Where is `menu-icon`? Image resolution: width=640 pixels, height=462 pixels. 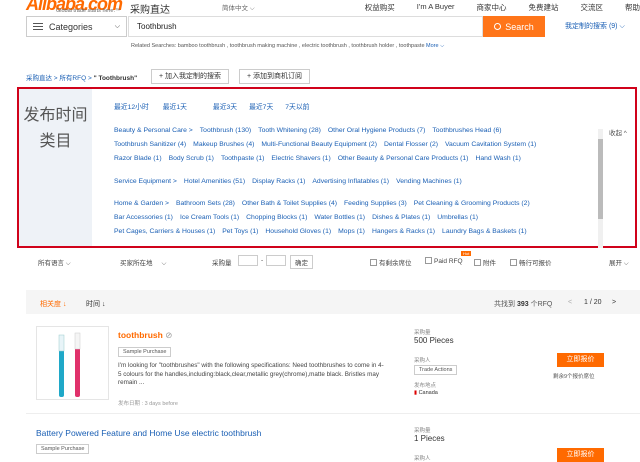 menu-icon is located at coordinates (38, 26).